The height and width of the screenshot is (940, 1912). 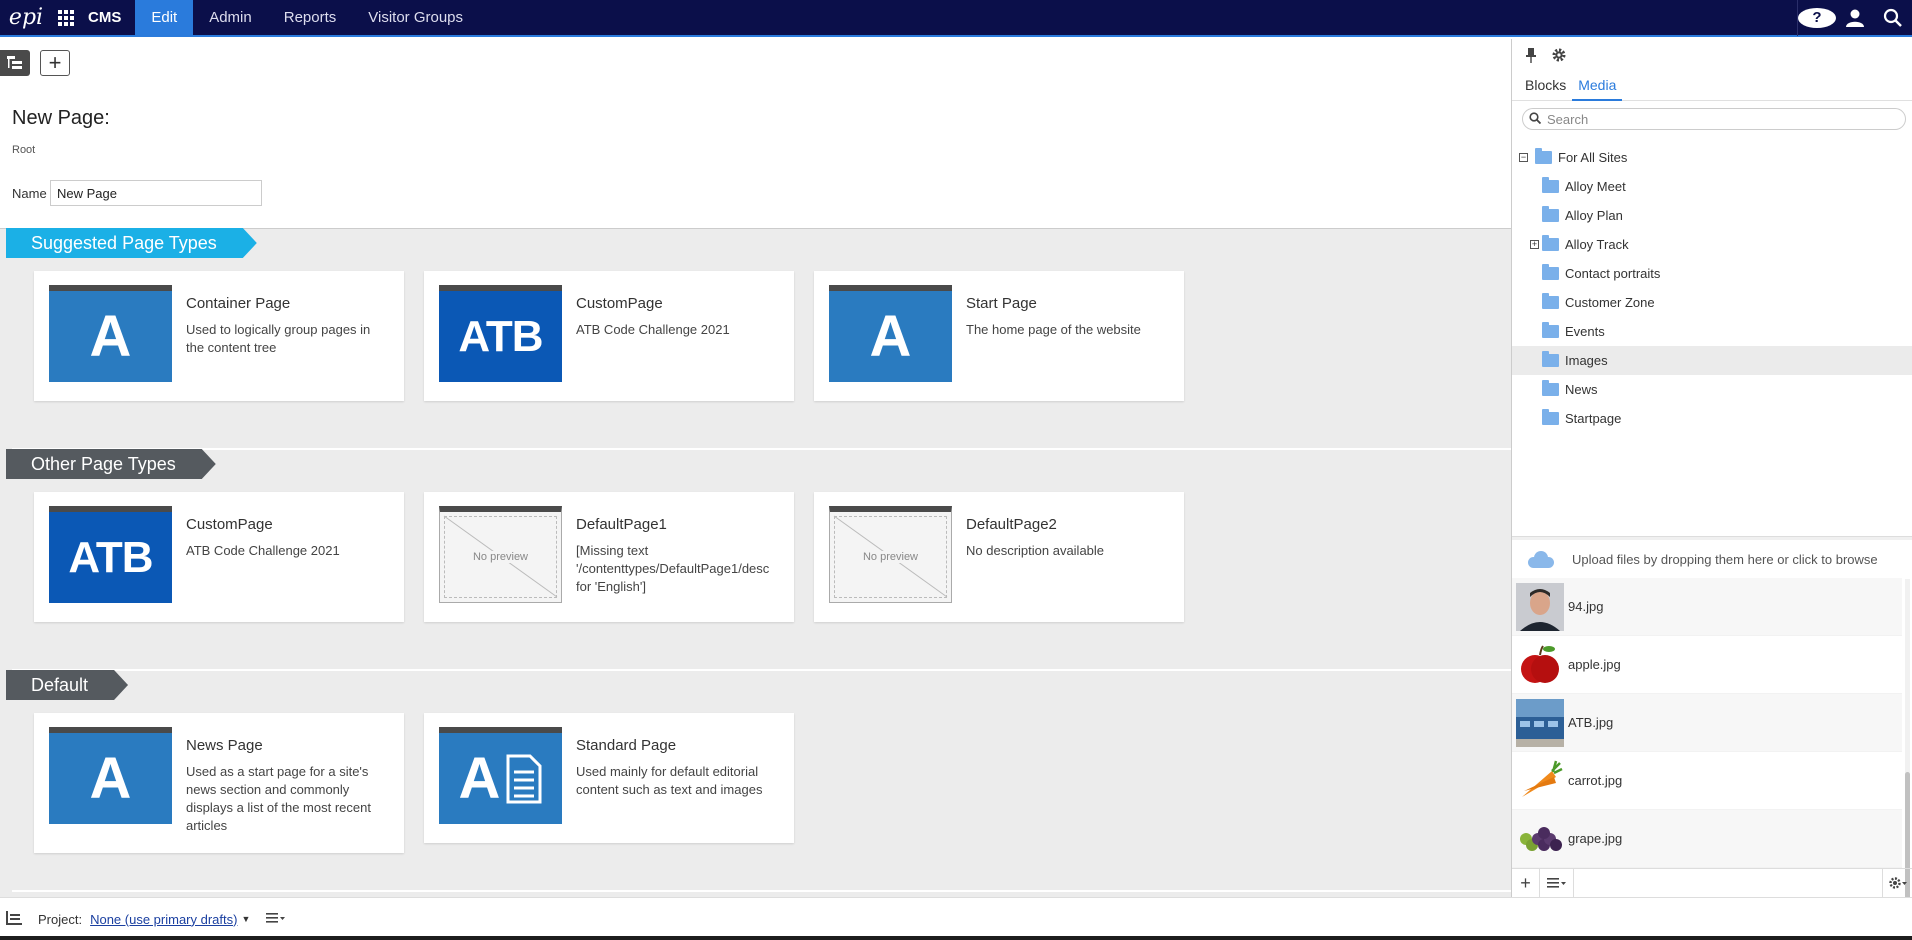 I want to click on tree-node-label: Alloy Meet, so click(x=1595, y=186).